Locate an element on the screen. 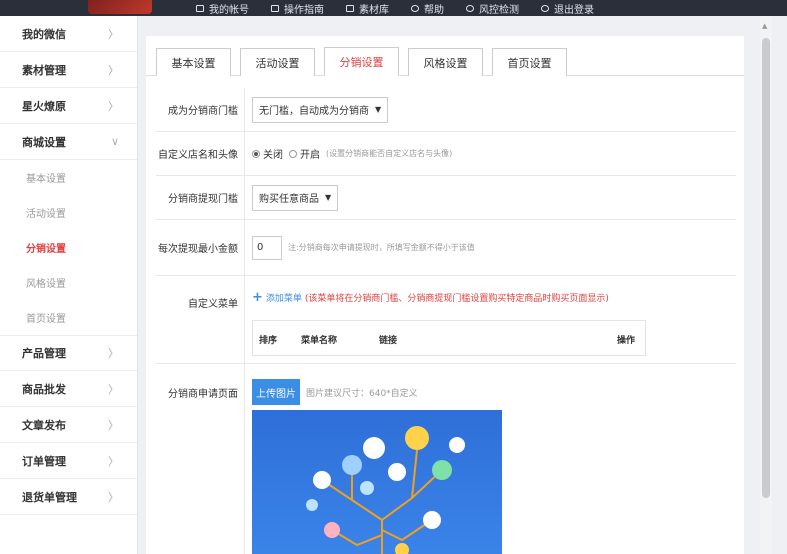 The width and height of the screenshot is (787, 554). col-link: 链接 is located at coordinates (388, 341).